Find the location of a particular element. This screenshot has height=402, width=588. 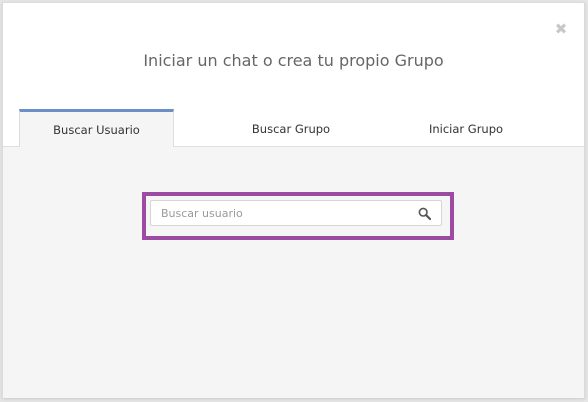

search-box is located at coordinates (296, 213).